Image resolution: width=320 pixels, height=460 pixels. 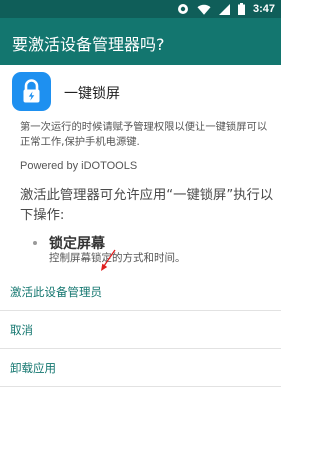 I want to click on uninstall-app-button: 卸载应用, so click(x=140, y=368).